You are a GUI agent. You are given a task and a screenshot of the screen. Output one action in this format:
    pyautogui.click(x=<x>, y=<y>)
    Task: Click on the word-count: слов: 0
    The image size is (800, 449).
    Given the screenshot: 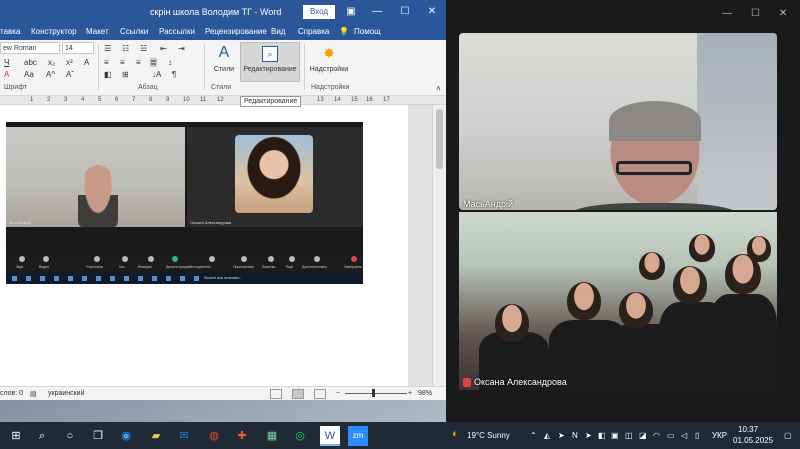 What is the action you would take?
    pyautogui.click(x=11, y=393)
    